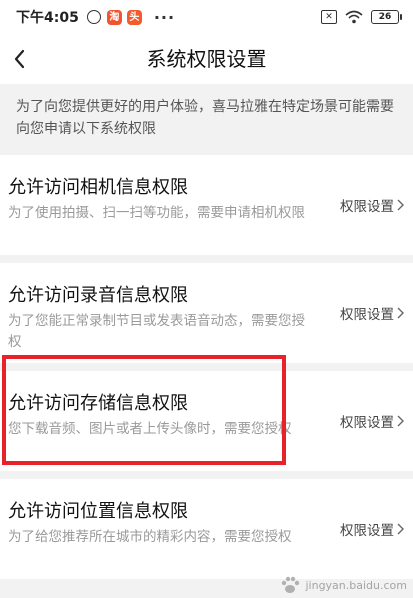  I want to click on taobao-app-icon: 淘, so click(114, 17).